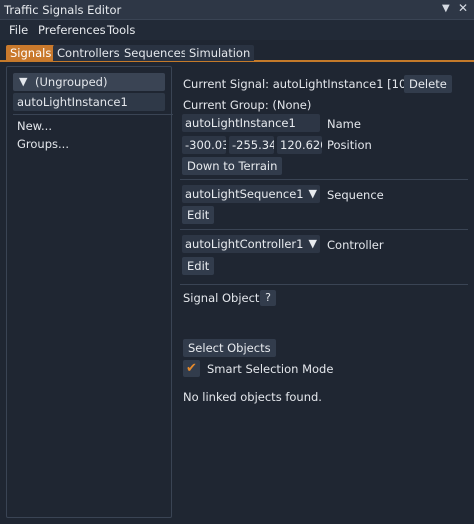 This screenshot has width=474, height=524. I want to click on title-bar: Traffic Signals Editor ▼ ✕, so click(237, 10).